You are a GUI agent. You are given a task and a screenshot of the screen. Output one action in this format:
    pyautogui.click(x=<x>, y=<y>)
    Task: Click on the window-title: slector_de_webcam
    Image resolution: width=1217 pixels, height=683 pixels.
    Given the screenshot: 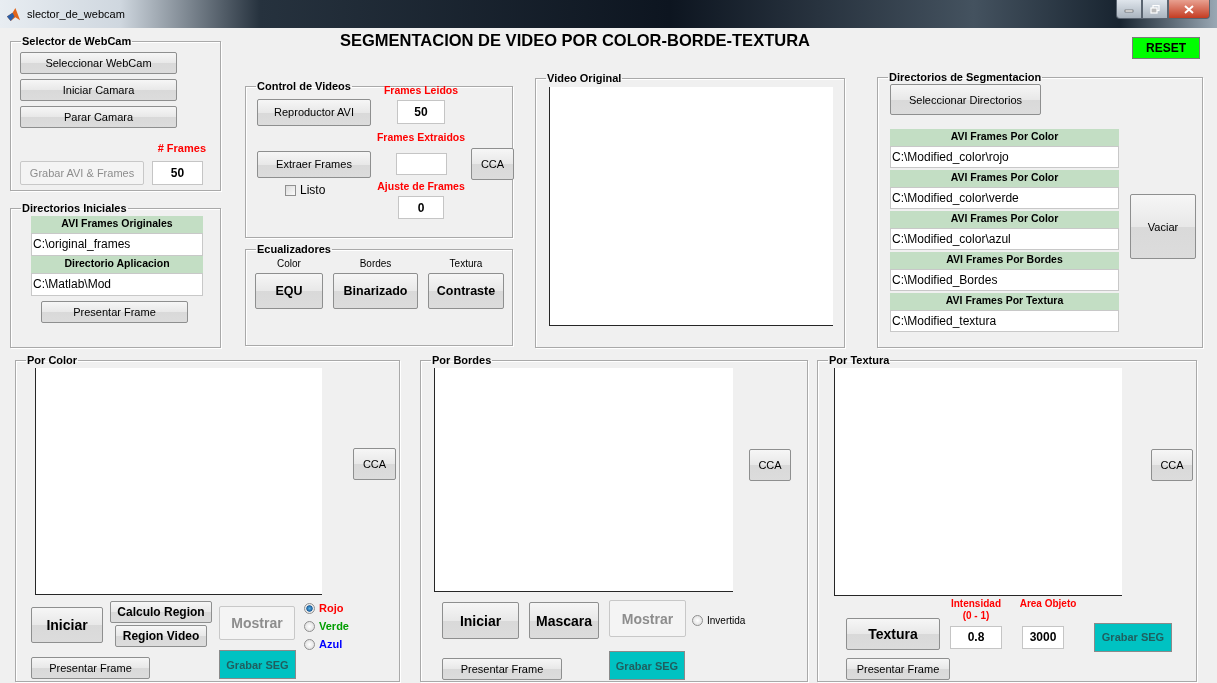 What is the action you would take?
    pyautogui.click(x=76, y=14)
    